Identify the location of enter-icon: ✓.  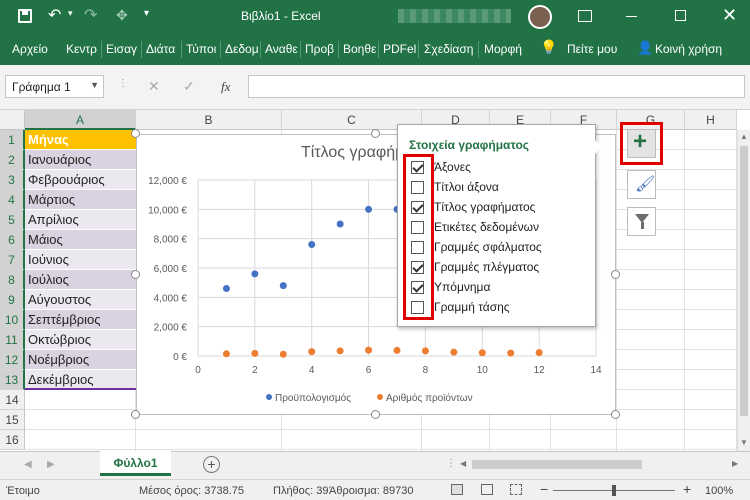
(189, 86).